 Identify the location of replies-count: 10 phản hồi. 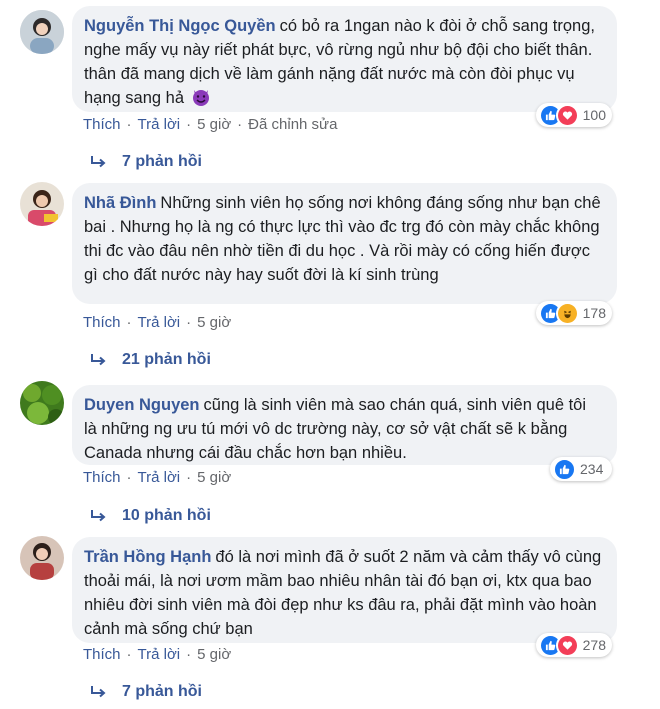
(166, 516).